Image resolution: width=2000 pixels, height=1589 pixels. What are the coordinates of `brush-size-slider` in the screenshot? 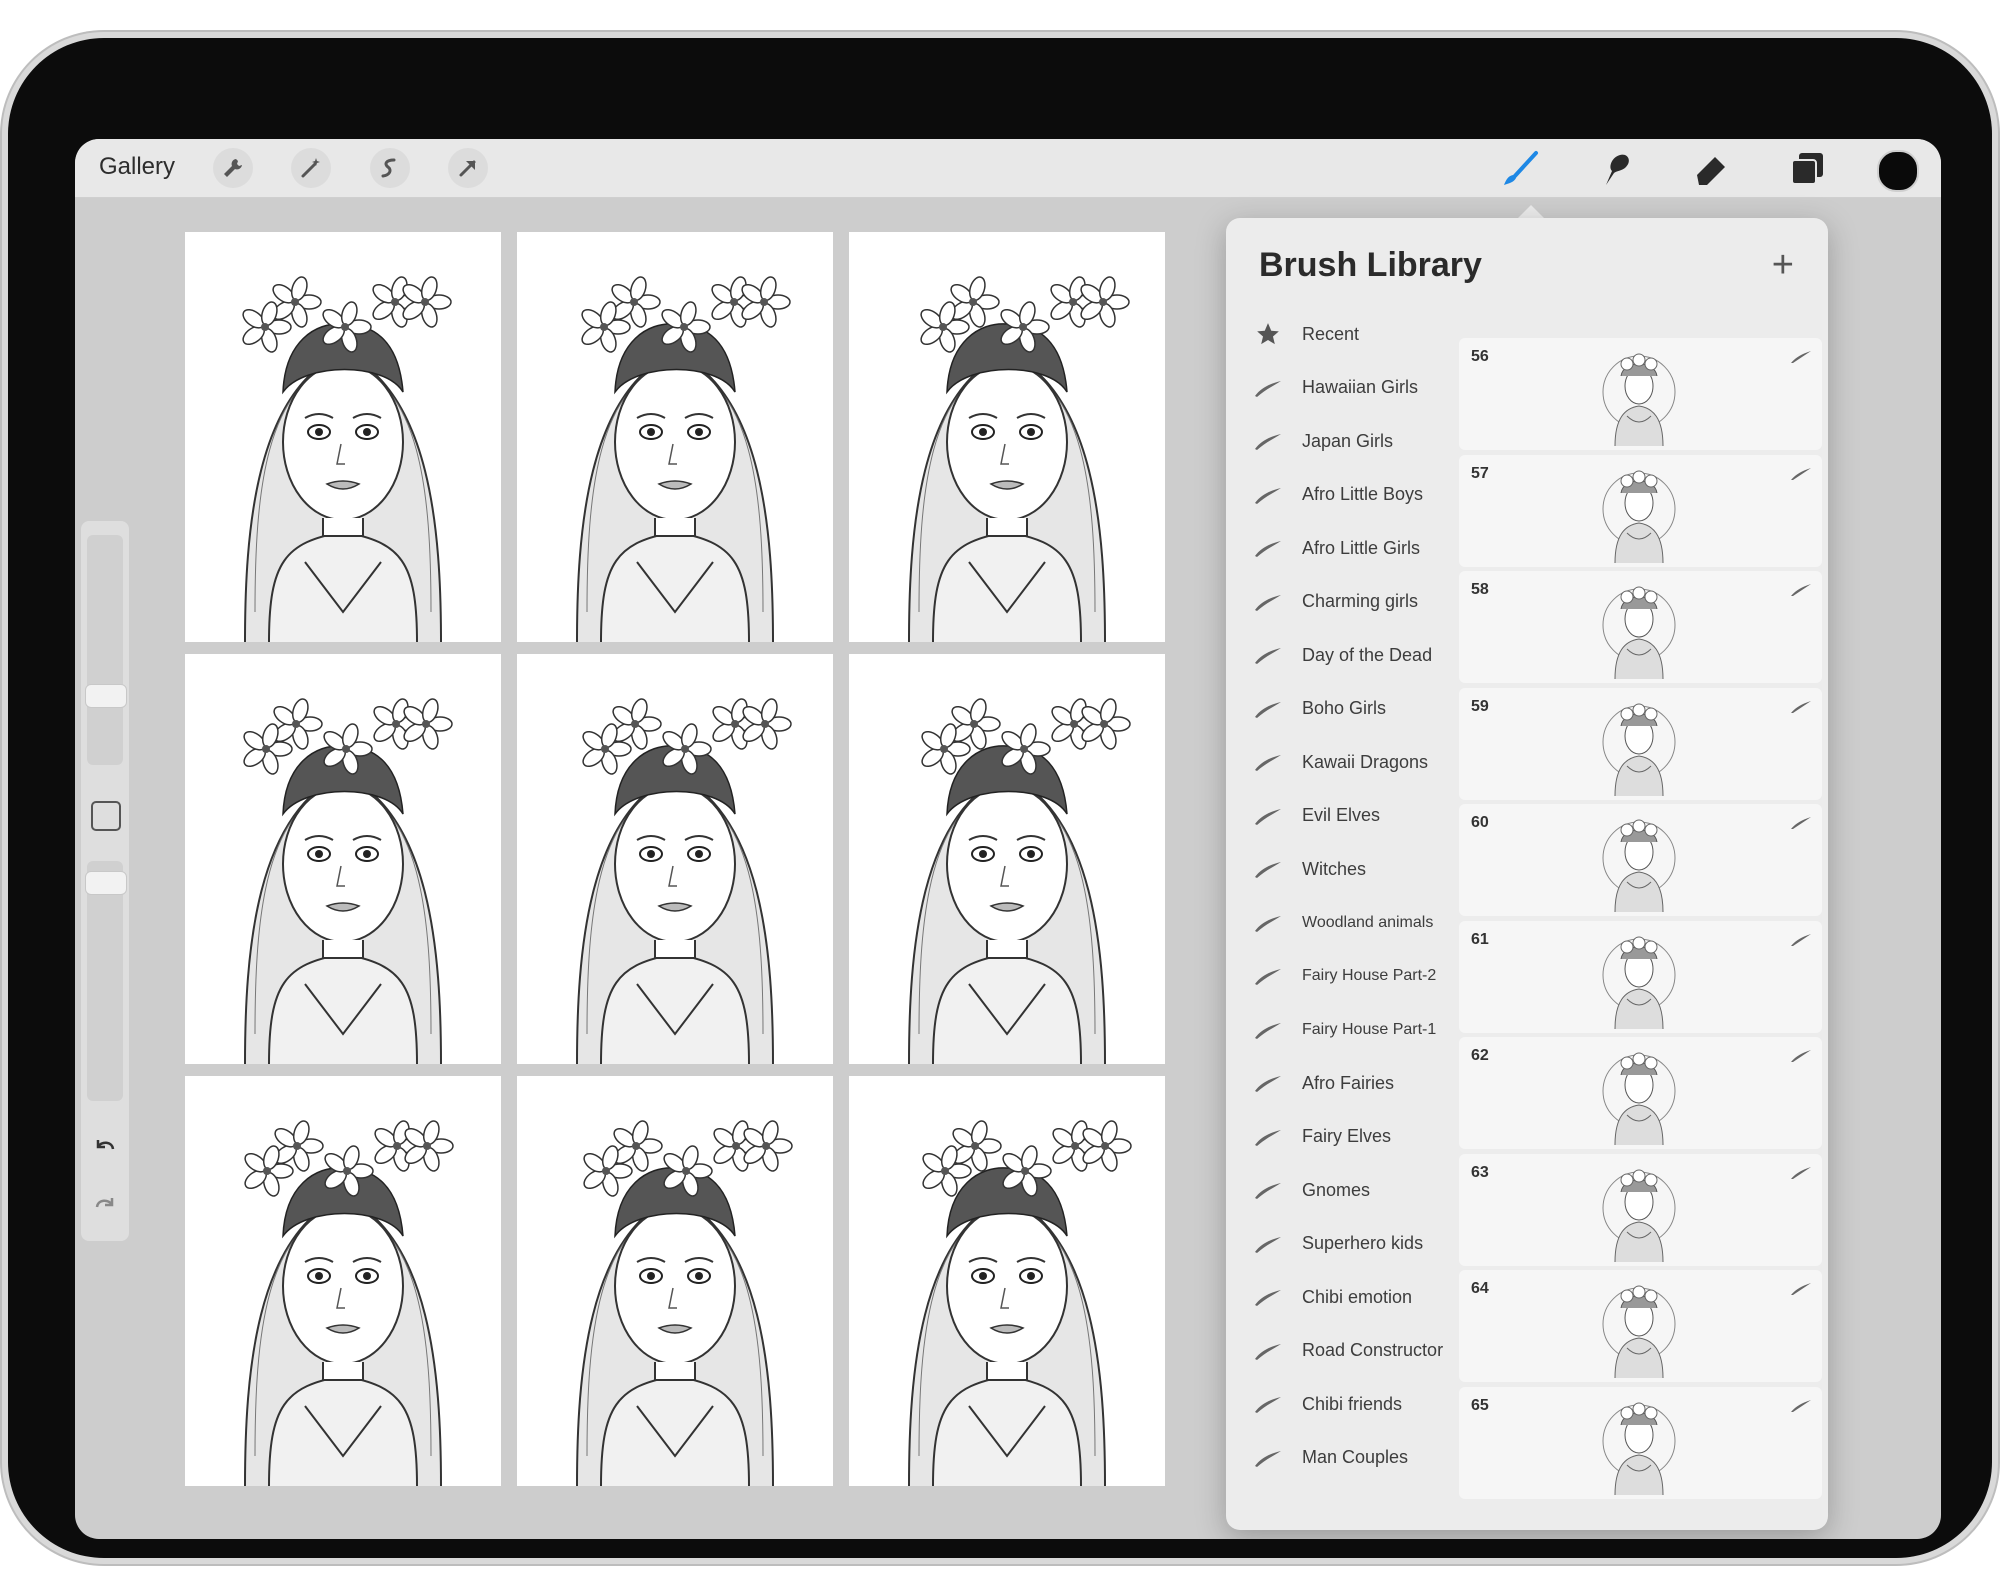 It's located at (105, 650).